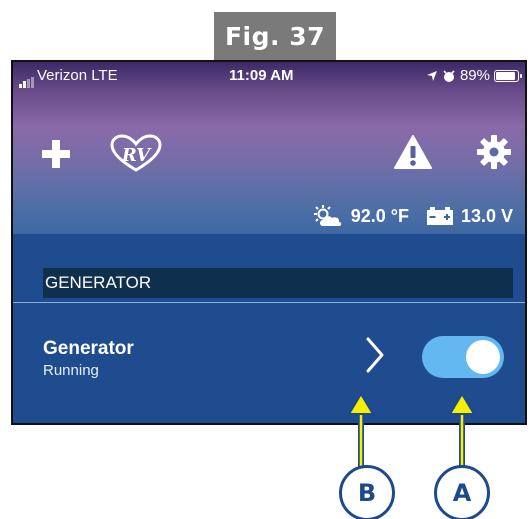  Describe the element at coordinates (431, 75) in the screenshot. I see `location-arrow-icon` at that location.